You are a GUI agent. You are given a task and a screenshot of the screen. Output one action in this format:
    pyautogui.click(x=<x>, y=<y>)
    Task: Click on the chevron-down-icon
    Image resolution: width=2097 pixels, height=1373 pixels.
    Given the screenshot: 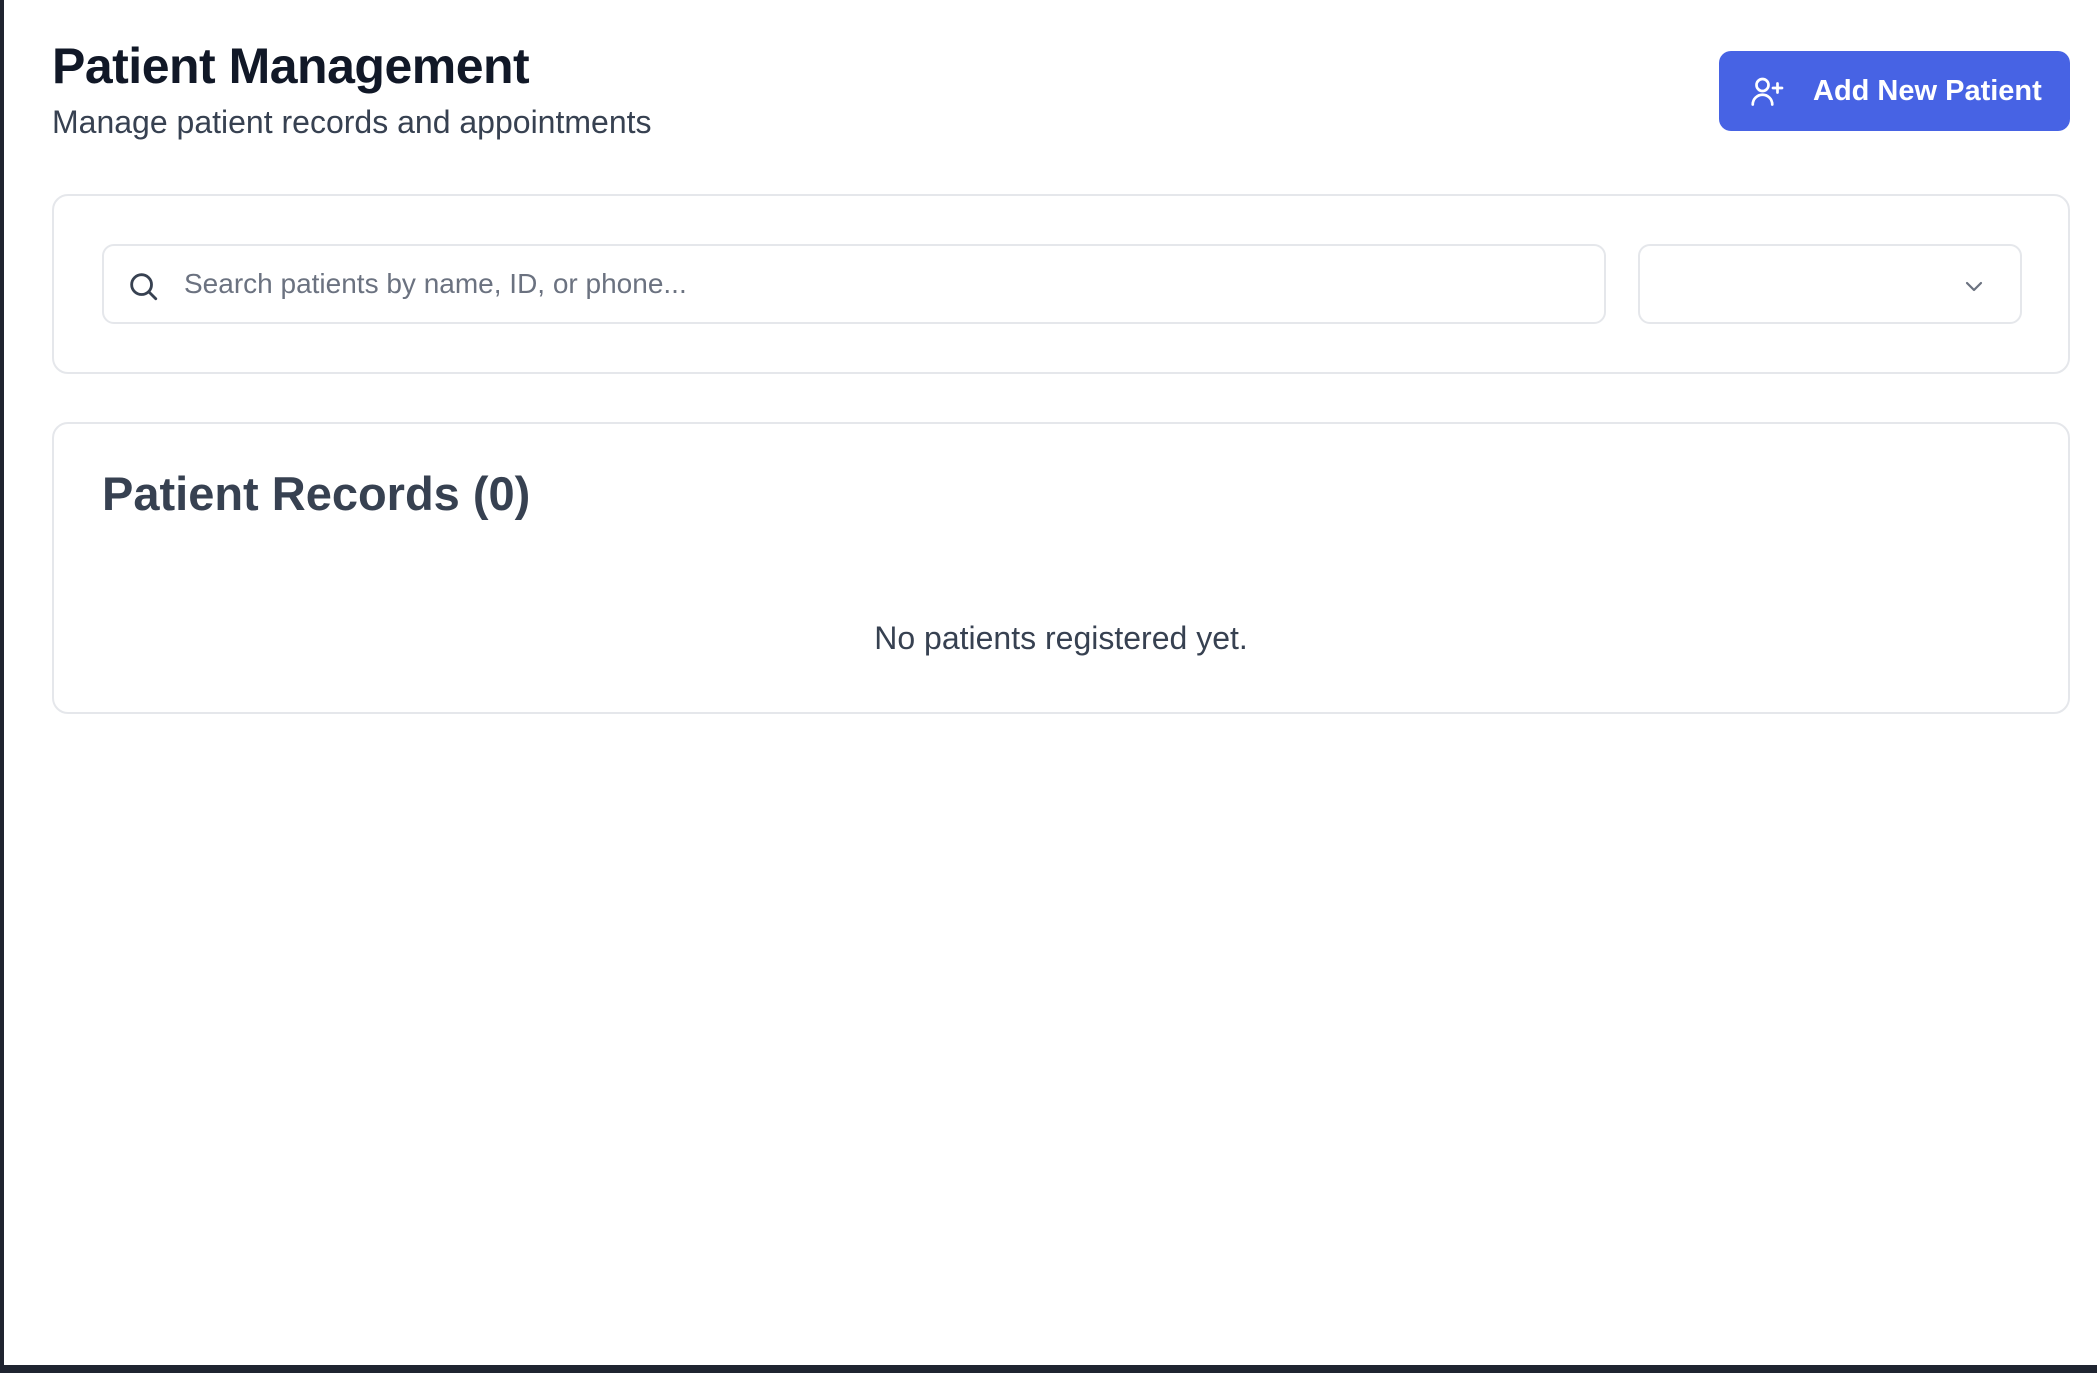 What is the action you would take?
    pyautogui.click(x=1974, y=286)
    